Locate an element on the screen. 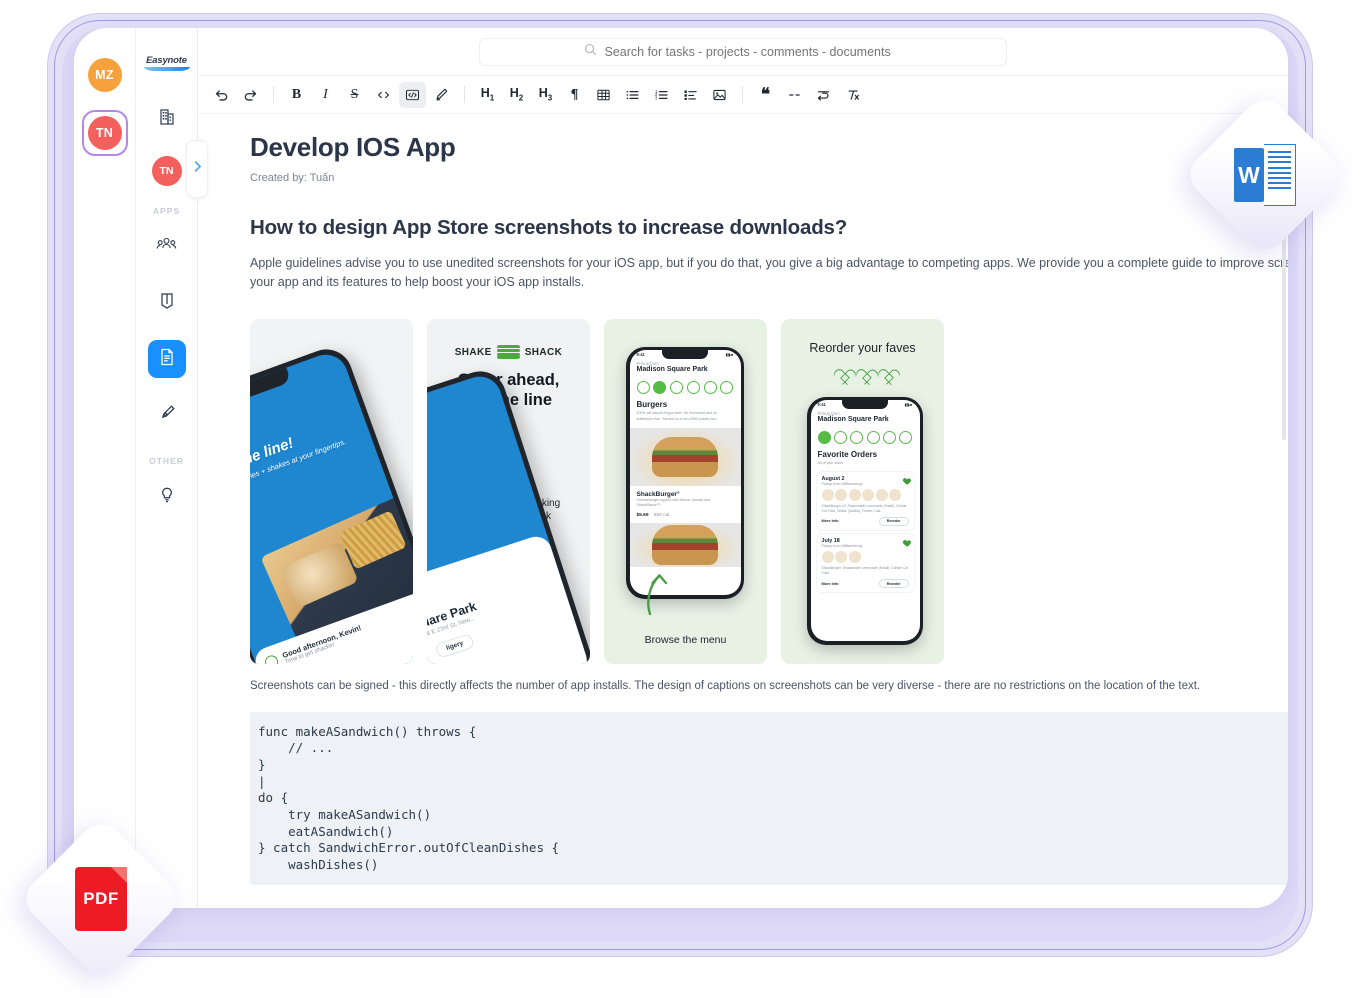 Image resolution: width=1360 pixels, height=998 pixels. sidebar-item-ideas is located at coordinates (167, 497).